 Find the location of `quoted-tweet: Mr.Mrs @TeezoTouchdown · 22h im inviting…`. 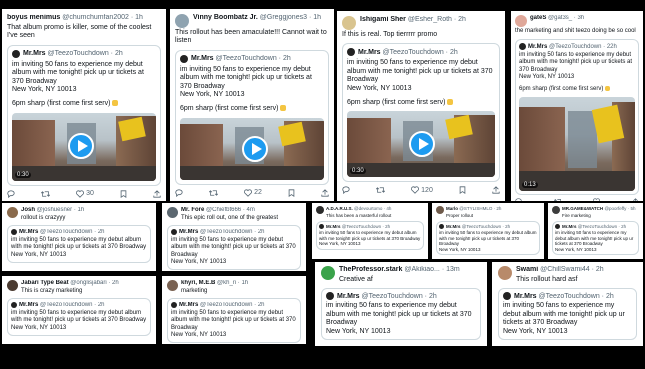

quoted-tweet: Mr.Mrs @TeezoTouchdown · 22h im inviting… is located at coordinates (577, 117).